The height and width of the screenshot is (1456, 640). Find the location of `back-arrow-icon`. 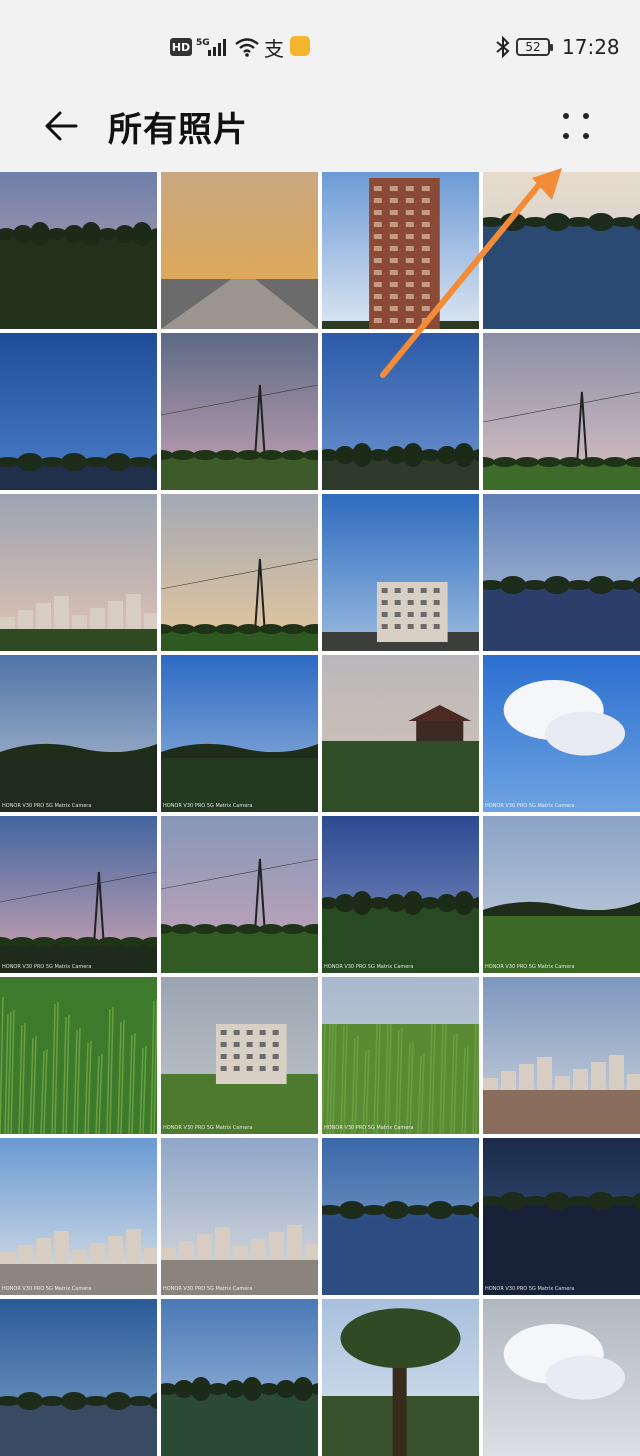

back-arrow-icon is located at coordinates (62, 126).